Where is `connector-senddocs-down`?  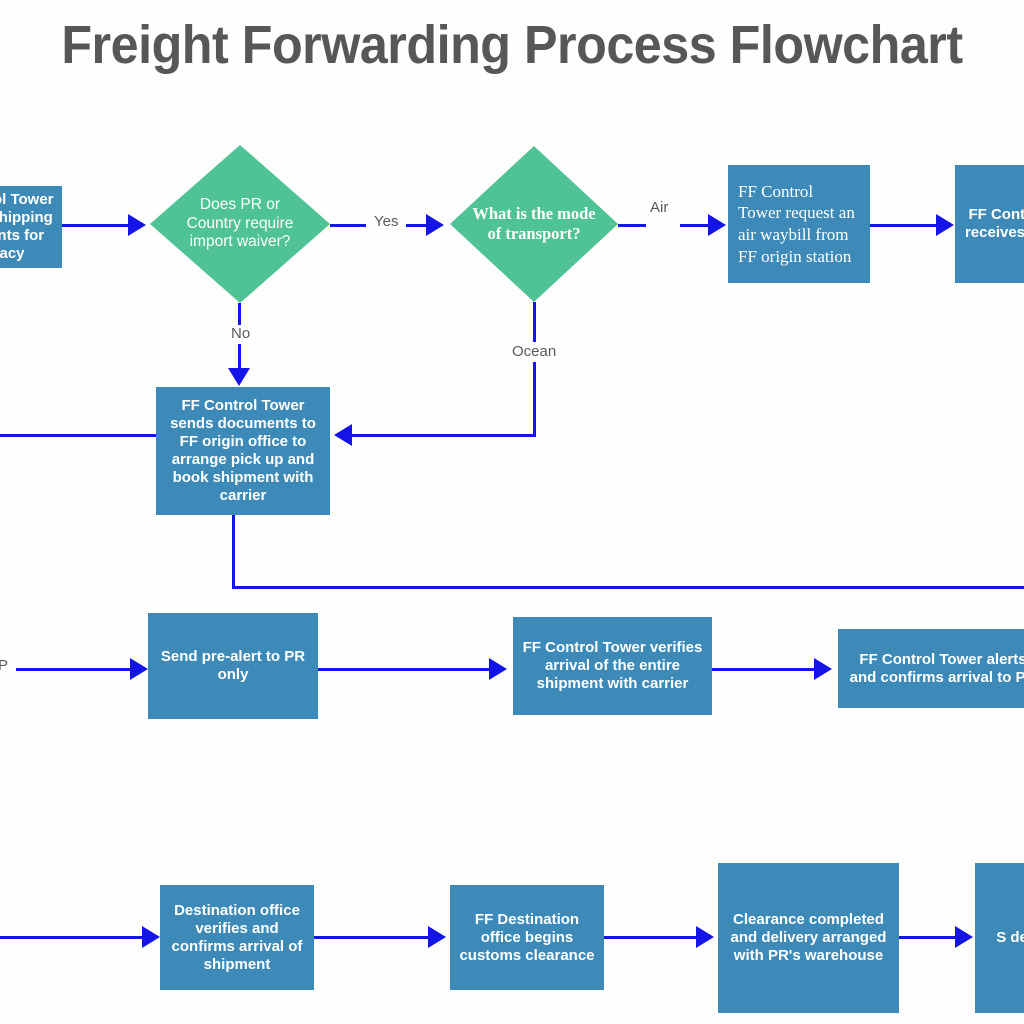
connector-senddocs-down is located at coordinates (233, 551).